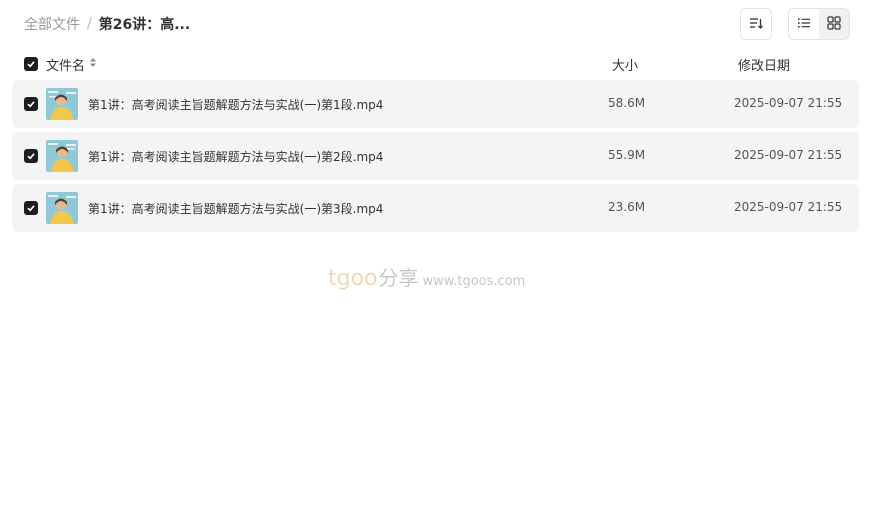 The height and width of the screenshot is (514, 874). Describe the element at coordinates (398, 278) in the screenshot. I see `watermark-brand-cn: 分享` at that location.